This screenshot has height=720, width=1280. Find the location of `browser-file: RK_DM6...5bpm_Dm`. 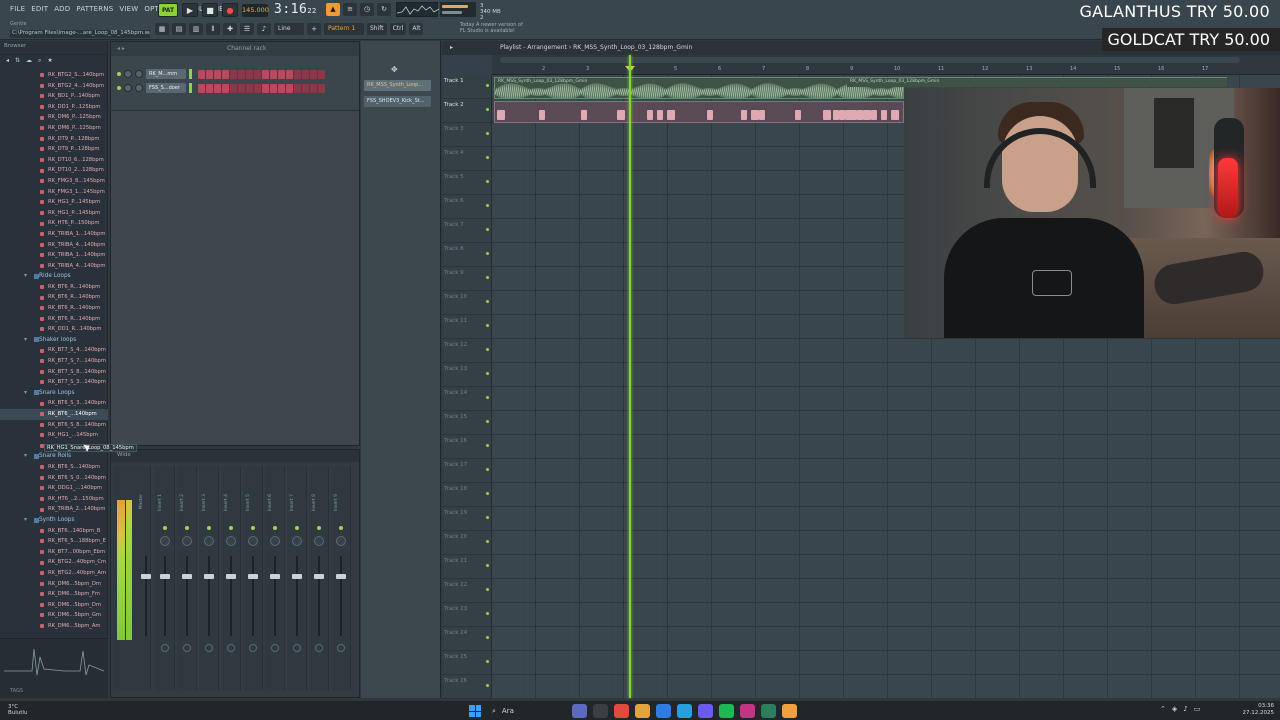

browser-file: RK_DM6...5bpm_Dm is located at coordinates (54, 584).